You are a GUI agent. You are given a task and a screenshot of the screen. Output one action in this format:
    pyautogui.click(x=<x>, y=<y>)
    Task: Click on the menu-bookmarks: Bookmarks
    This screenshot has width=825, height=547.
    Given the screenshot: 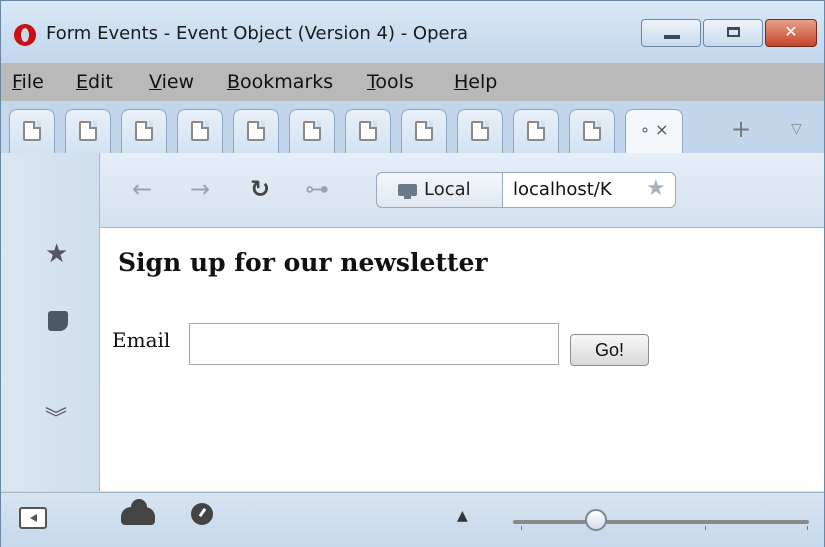 What is the action you would take?
    pyautogui.click(x=280, y=82)
    